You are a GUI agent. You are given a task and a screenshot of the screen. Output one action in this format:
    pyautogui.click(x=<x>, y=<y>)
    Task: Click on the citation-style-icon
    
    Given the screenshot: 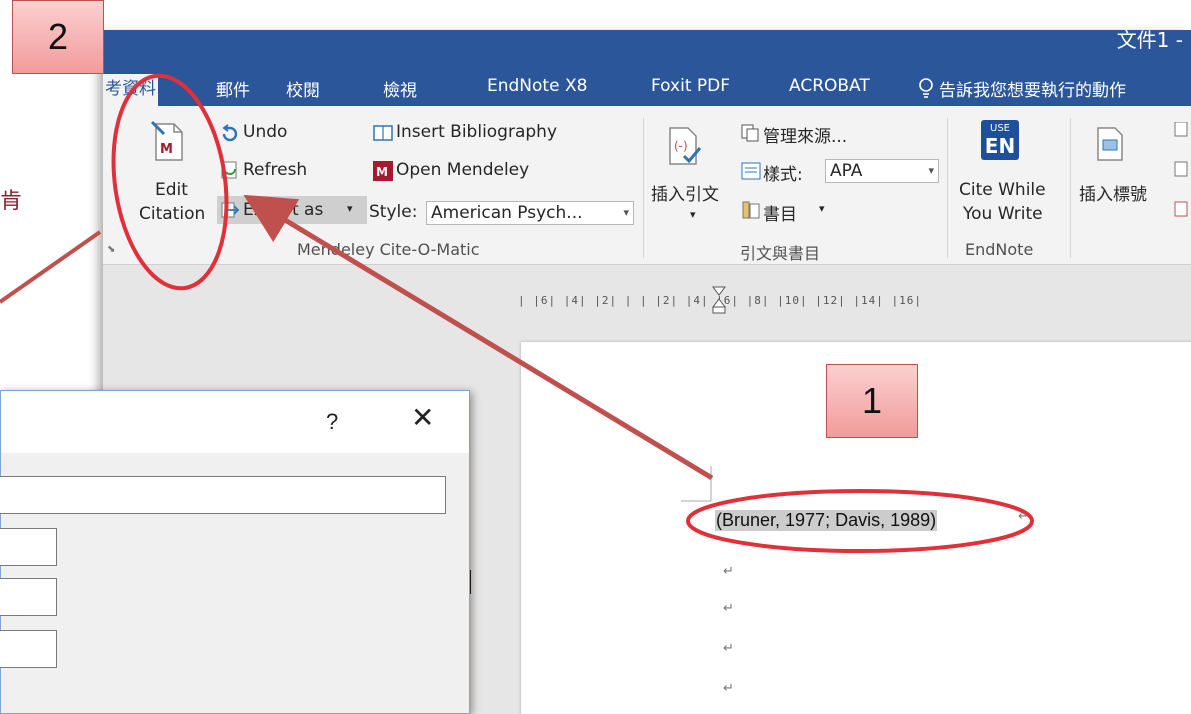 What is the action you would take?
    pyautogui.click(x=751, y=171)
    